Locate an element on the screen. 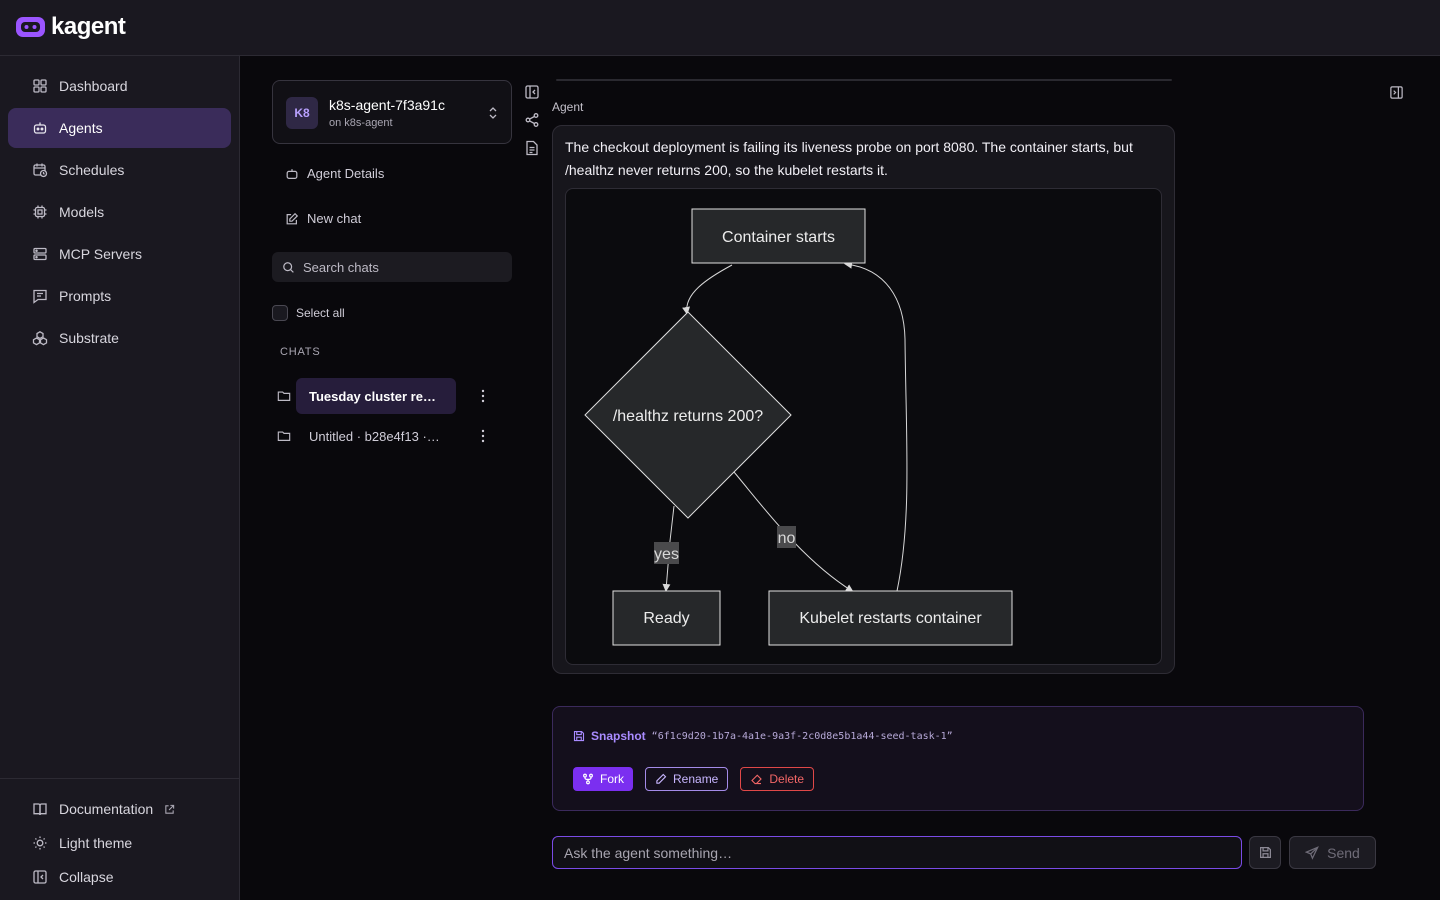 This screenshot has height=900, width=1440. brand-name: kagent is located at coordinates (88, 26).